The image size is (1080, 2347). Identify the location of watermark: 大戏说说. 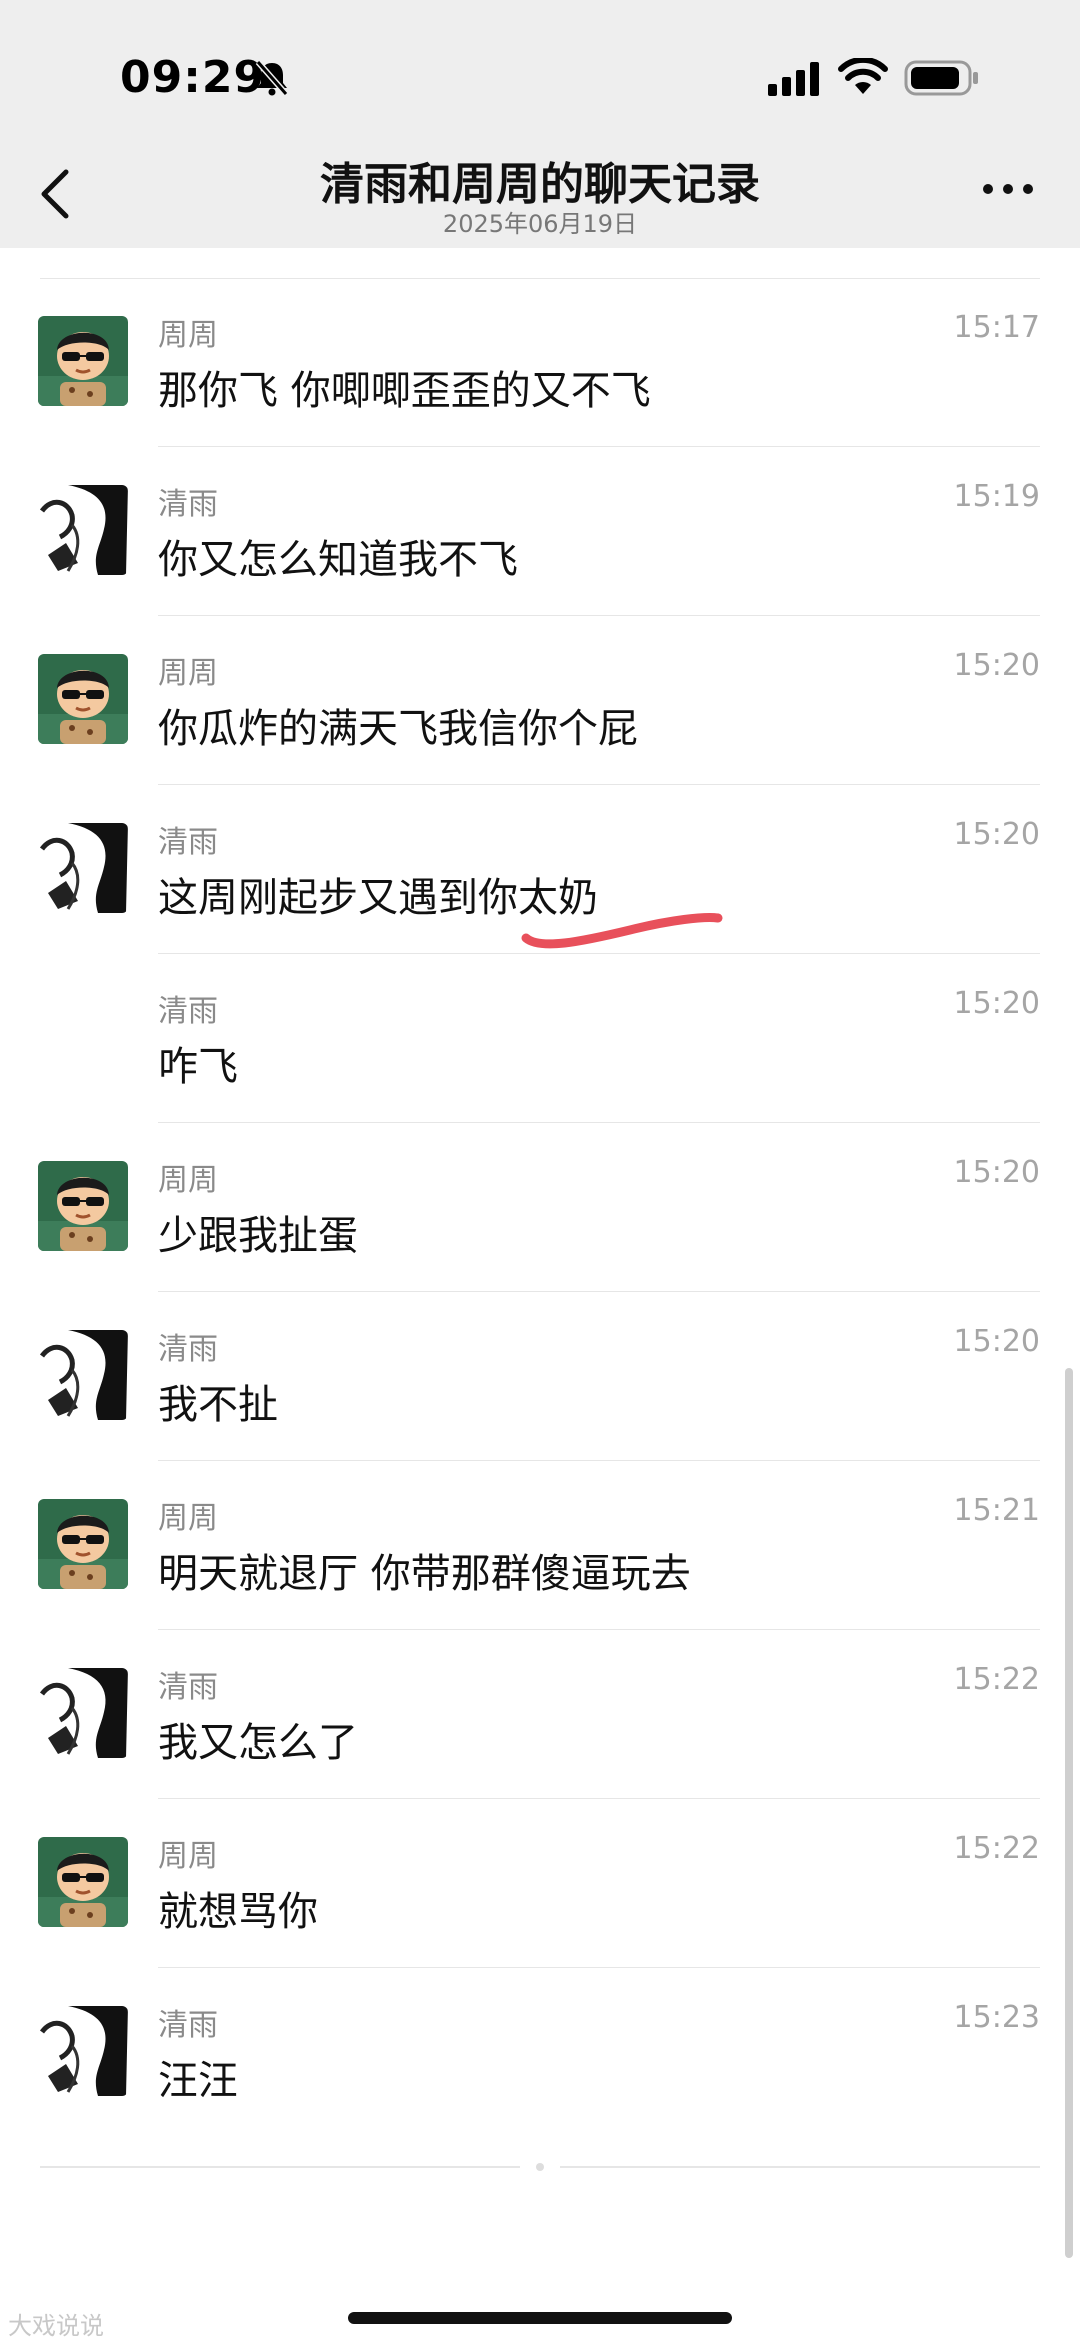
(56, 2326).